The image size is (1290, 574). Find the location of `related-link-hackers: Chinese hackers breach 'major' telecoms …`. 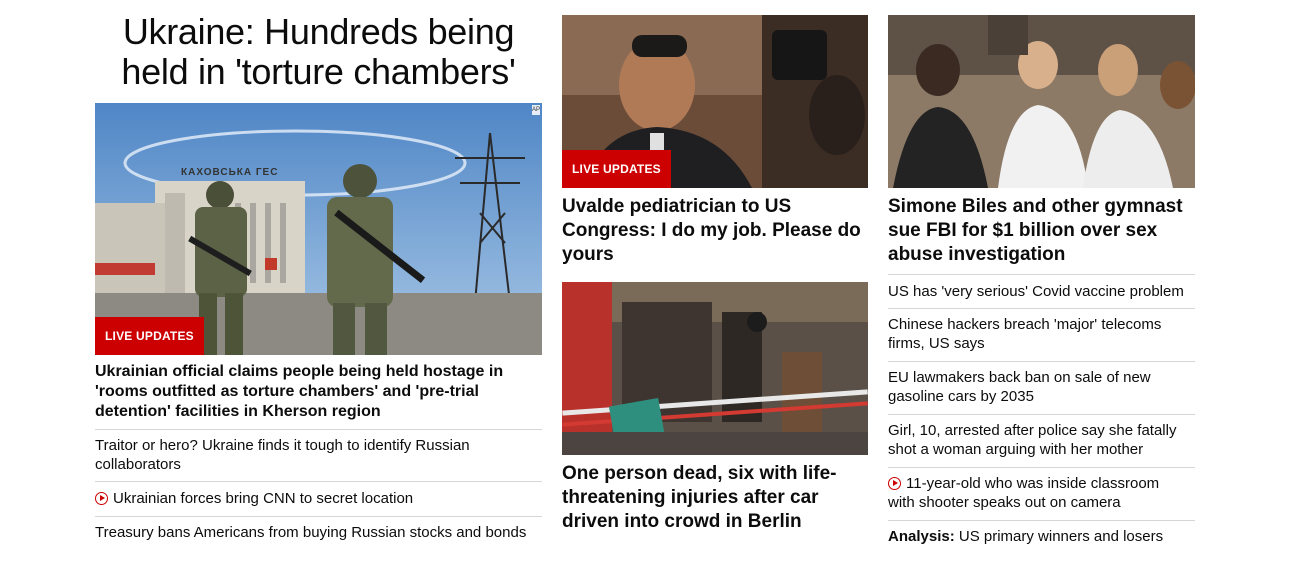

related-link-hackers: Chinese hackers breach 'major' telecoms … is located at coordinates (1033, 334).